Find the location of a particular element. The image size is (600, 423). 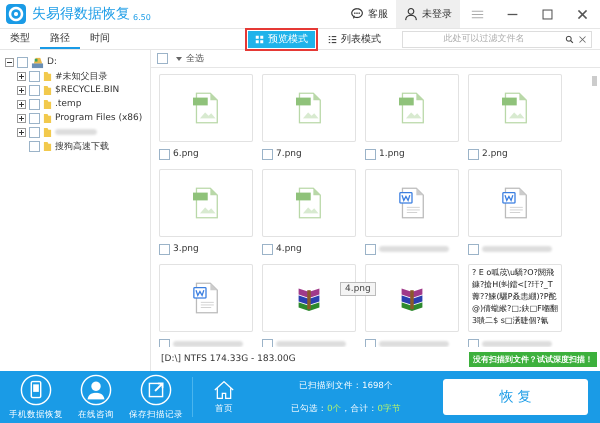

clear-icon is located at coordinates (582, 39).